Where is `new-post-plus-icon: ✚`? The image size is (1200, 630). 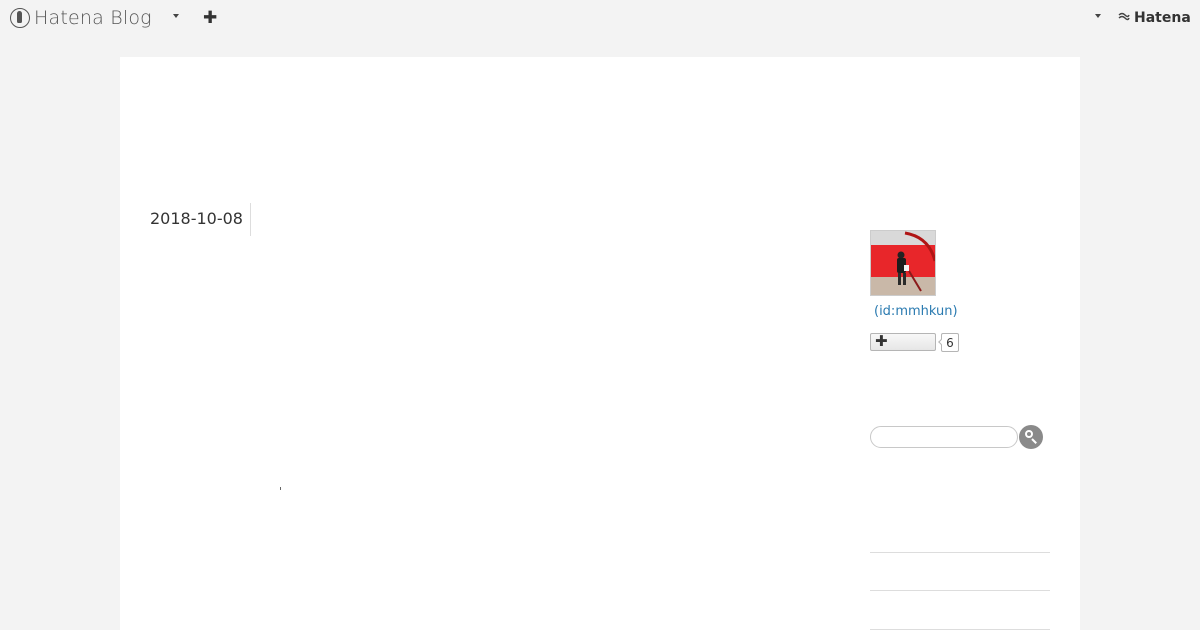
new-post-plus-icon: ✚ is located at coordinates (210, 18).